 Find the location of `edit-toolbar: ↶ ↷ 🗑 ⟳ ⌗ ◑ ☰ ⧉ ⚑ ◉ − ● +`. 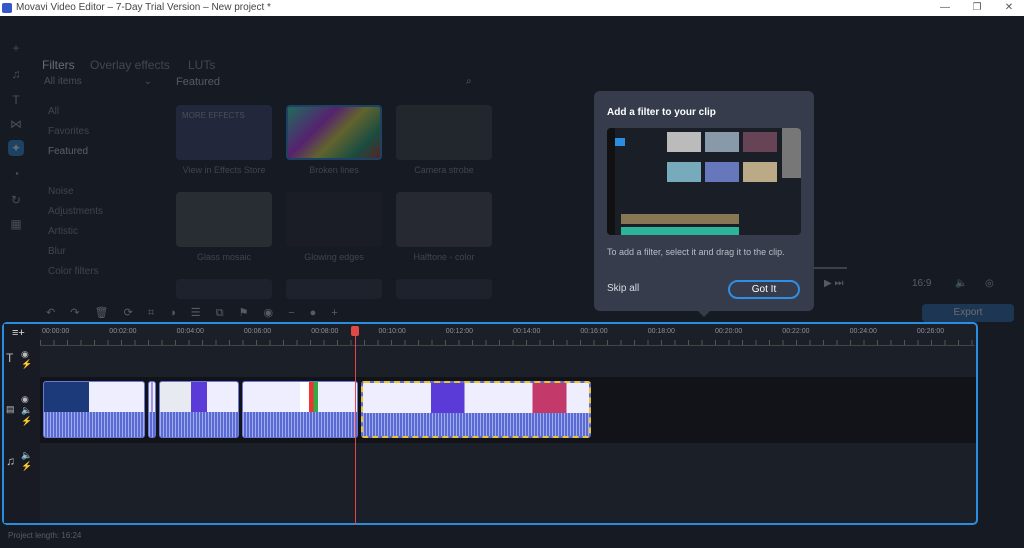

edit-toolbar: ↶ ↷ 🗑 ⟳ ⌗ ◑ ☰ ⧉ ⚑ ◉ − ● + is located at coordinates (192, 313).